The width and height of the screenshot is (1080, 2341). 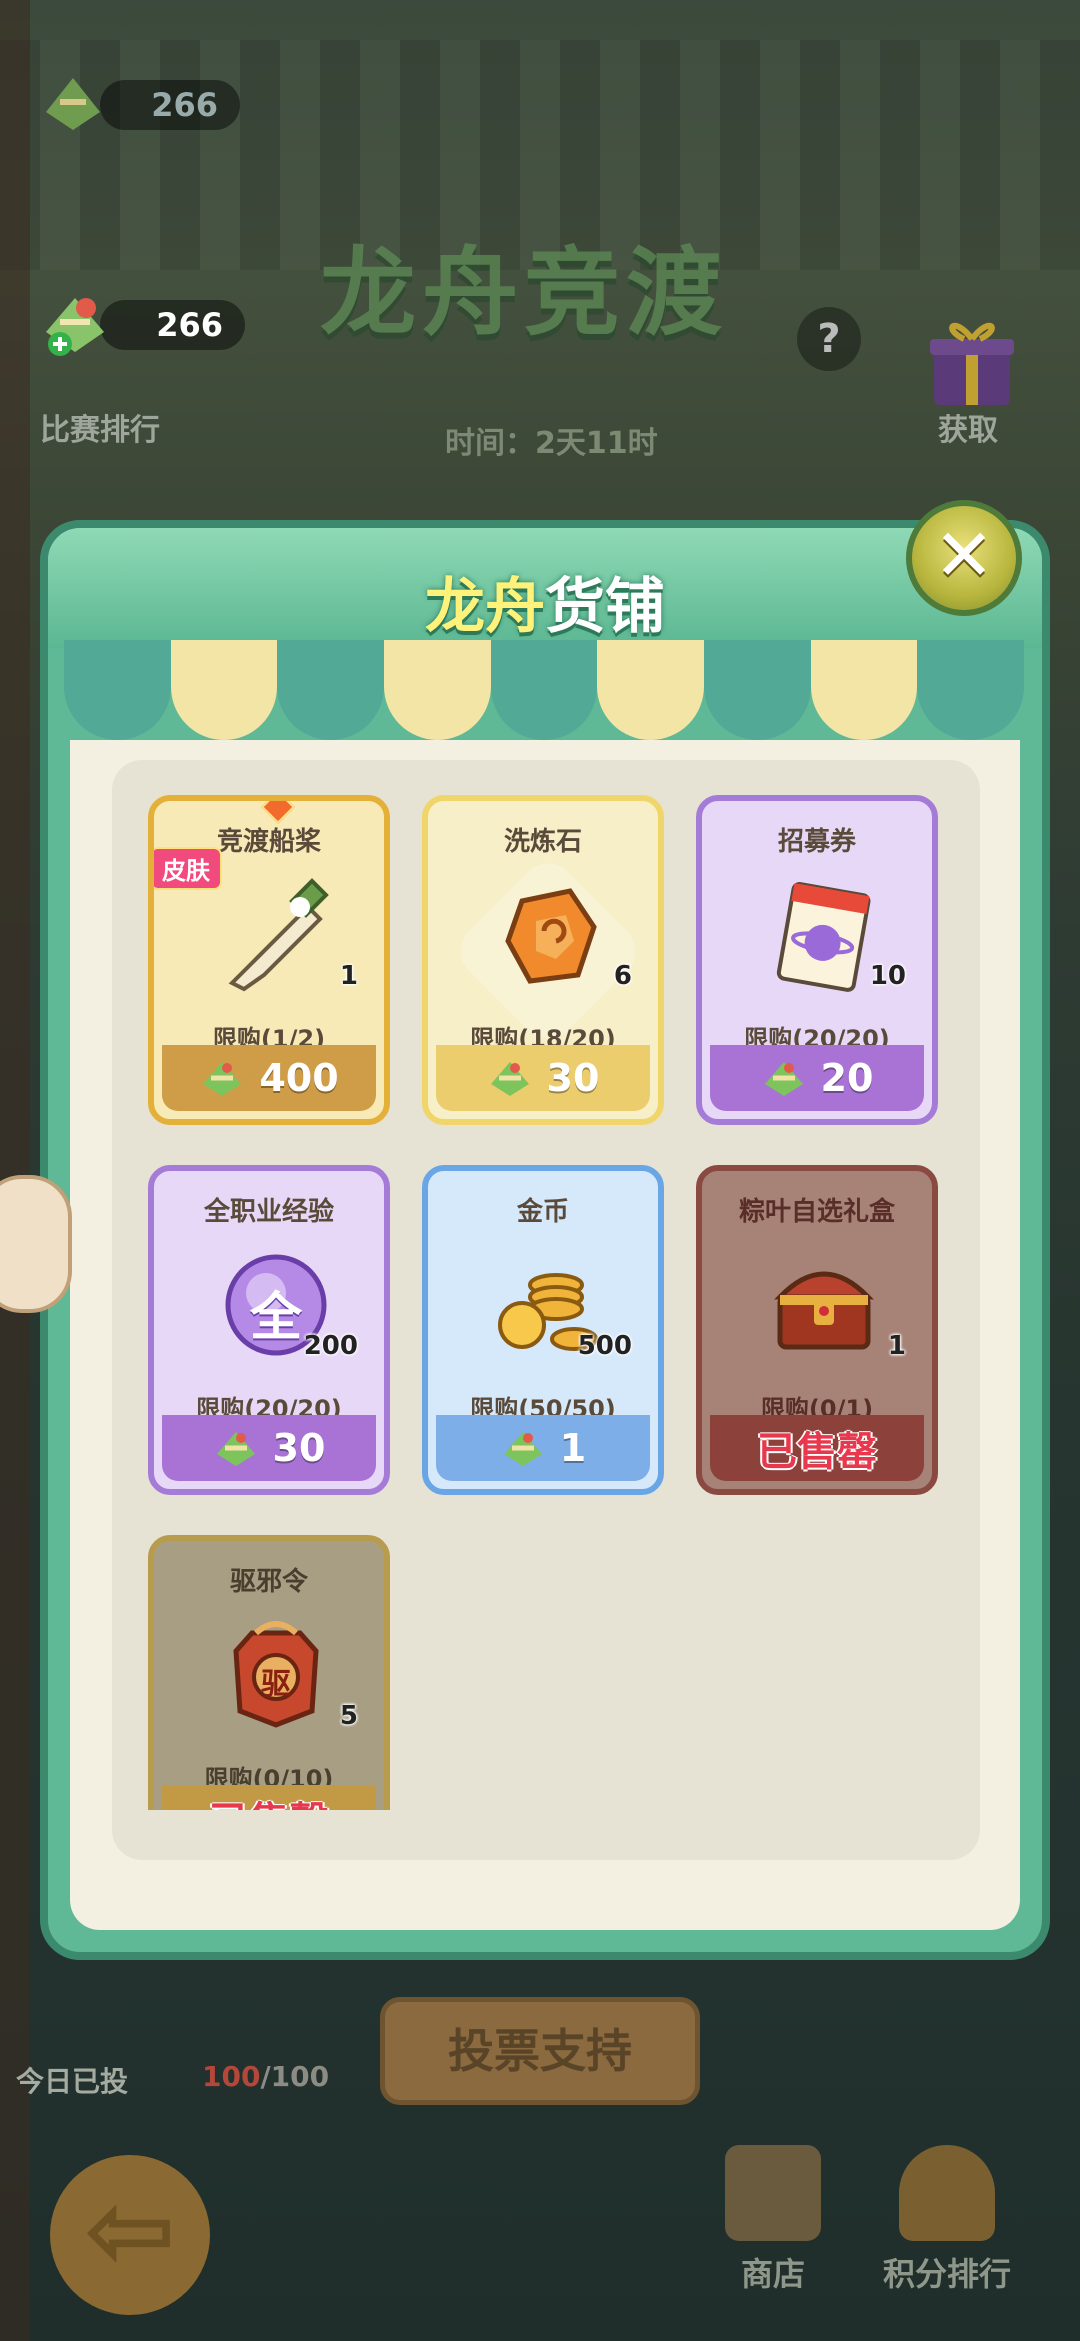 What do you see at coordinates (75, 325) in the screenshot?
I see `zongzi-add-icon` at bounding box center [75, 325].